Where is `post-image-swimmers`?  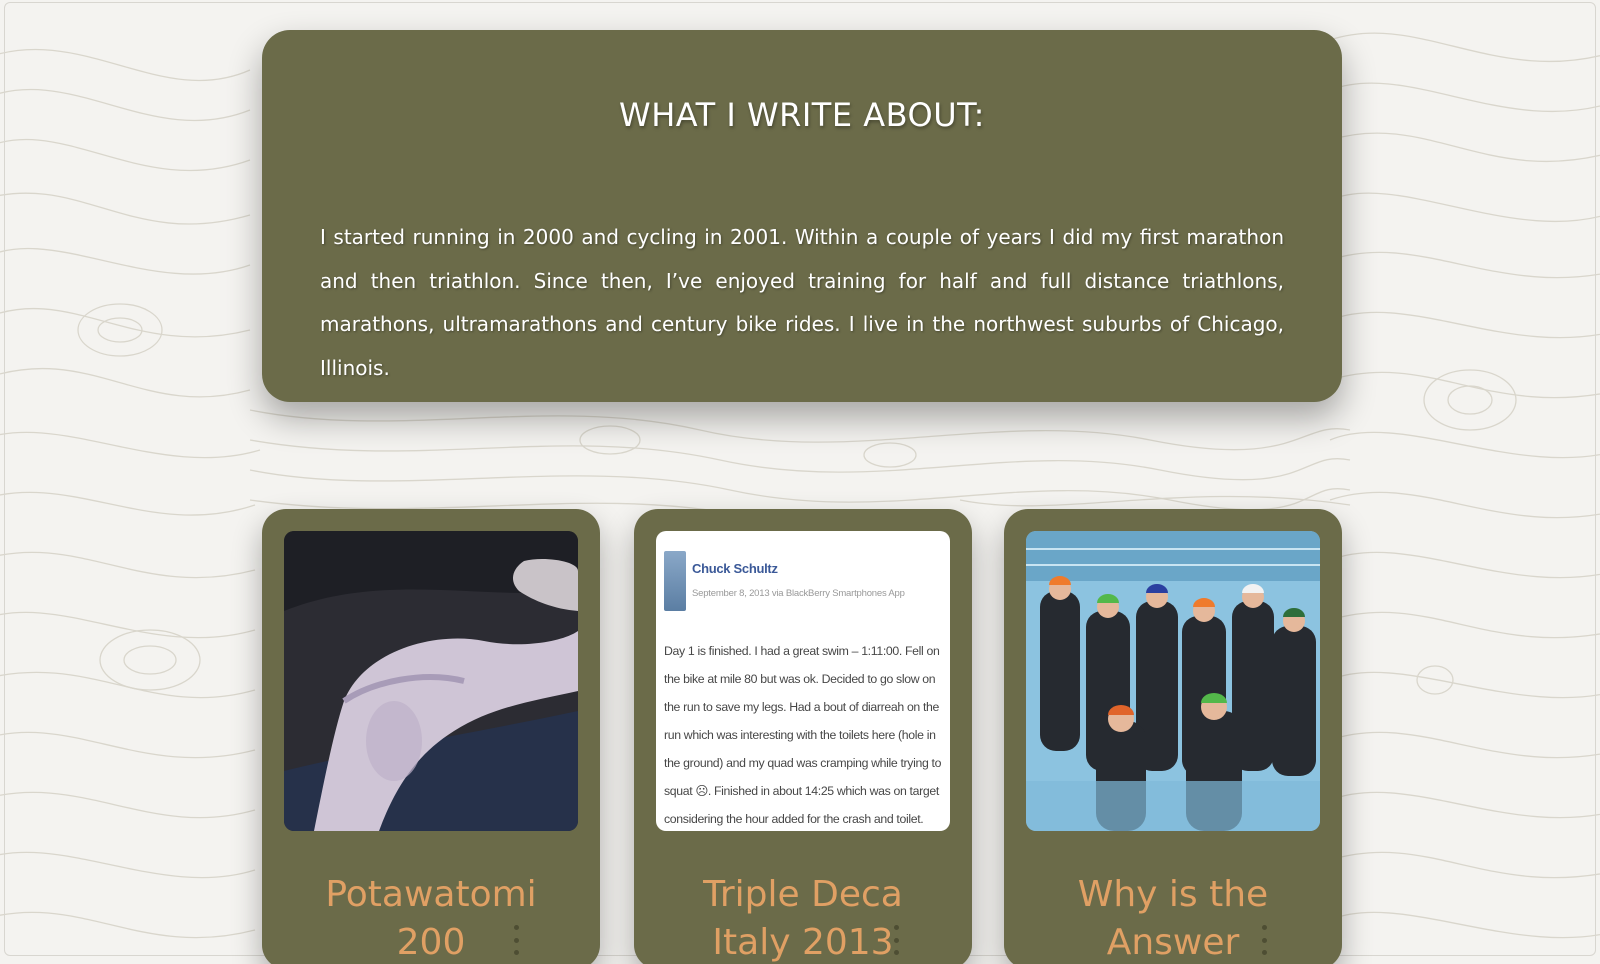 post-image-swimmers is located at coordinates (1173, 681).